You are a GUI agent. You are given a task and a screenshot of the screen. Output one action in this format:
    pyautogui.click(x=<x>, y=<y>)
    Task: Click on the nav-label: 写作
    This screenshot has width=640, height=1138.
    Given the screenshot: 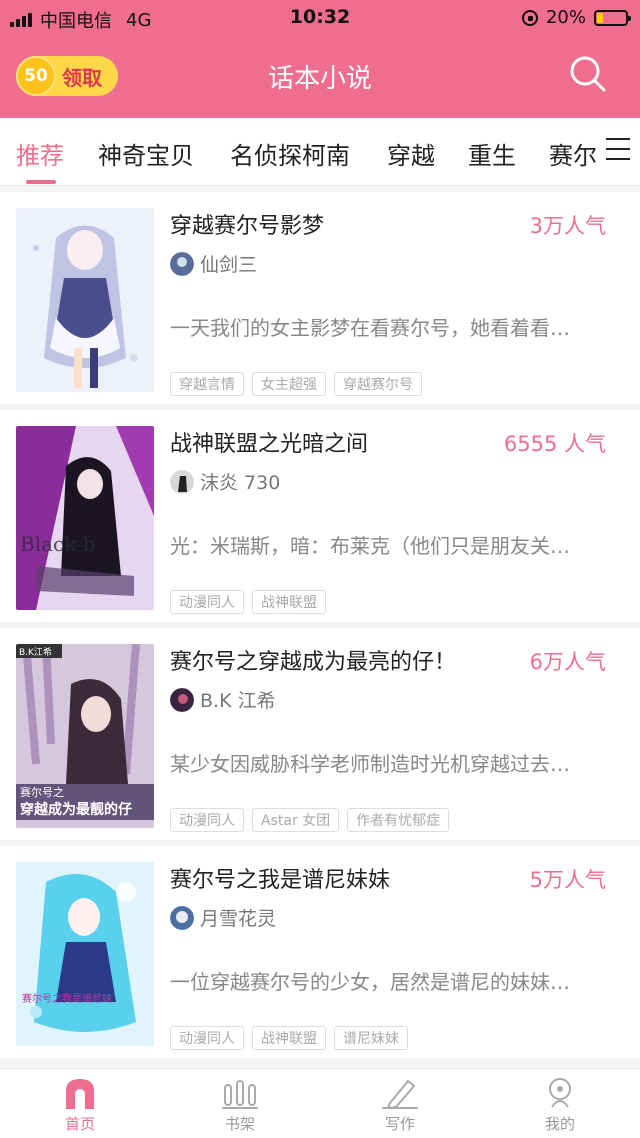 What is the action you would take?
    pyautogui.click(x=399, y=1124)
    